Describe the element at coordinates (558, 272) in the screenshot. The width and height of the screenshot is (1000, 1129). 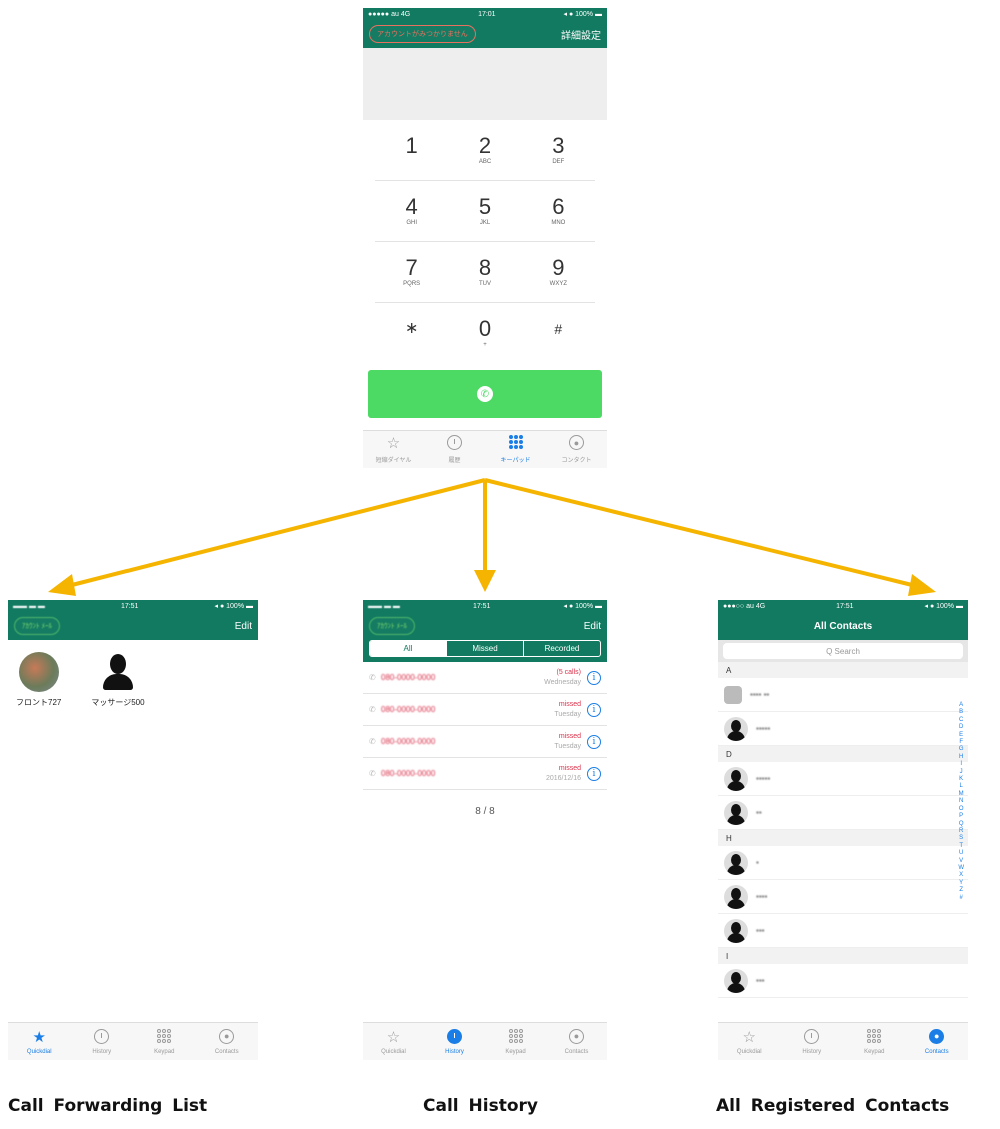
I see `key-9: 9 WXYZ` at that location.